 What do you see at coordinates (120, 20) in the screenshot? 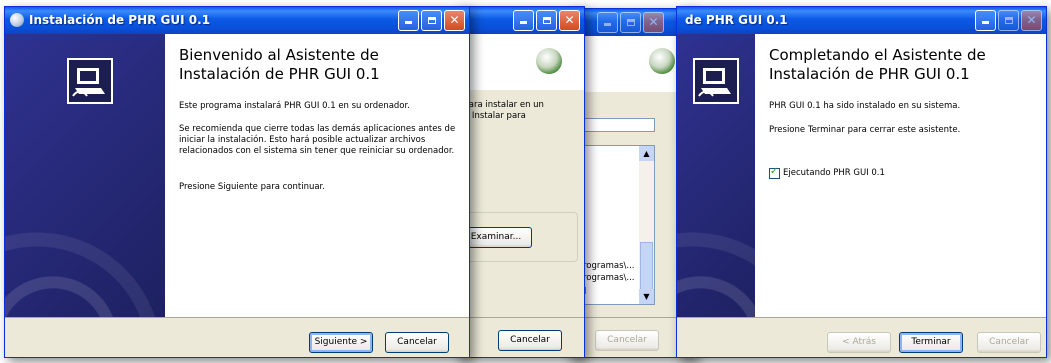
I see `window-title: Instalación de PHR GUI 0.1` at bounding box center [120, 20].